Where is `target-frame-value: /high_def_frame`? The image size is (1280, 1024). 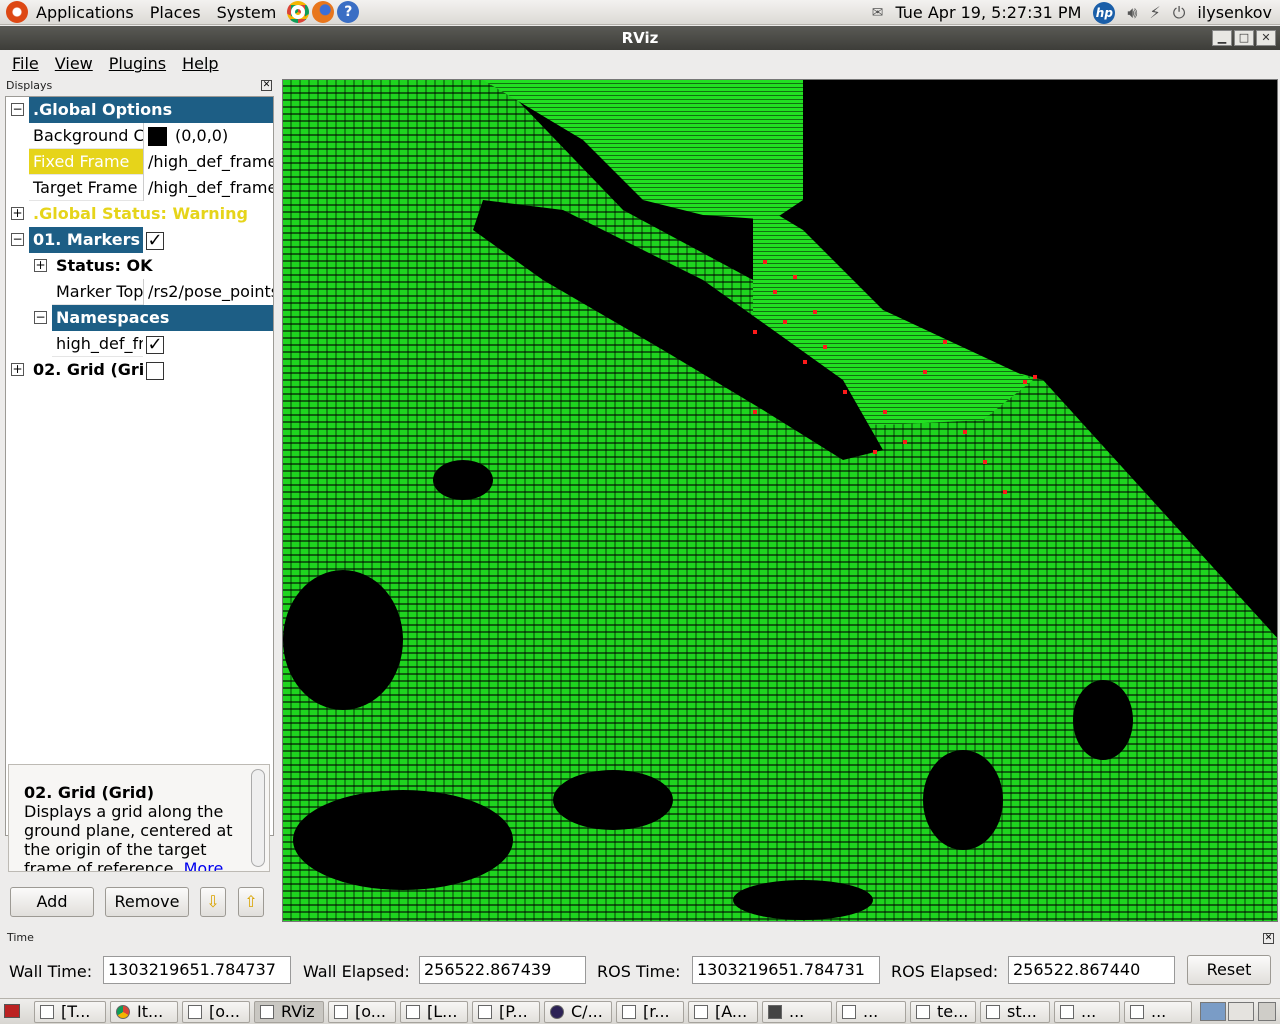
target-frame-value: /high_def_frame is located at coordinates (208, 188).